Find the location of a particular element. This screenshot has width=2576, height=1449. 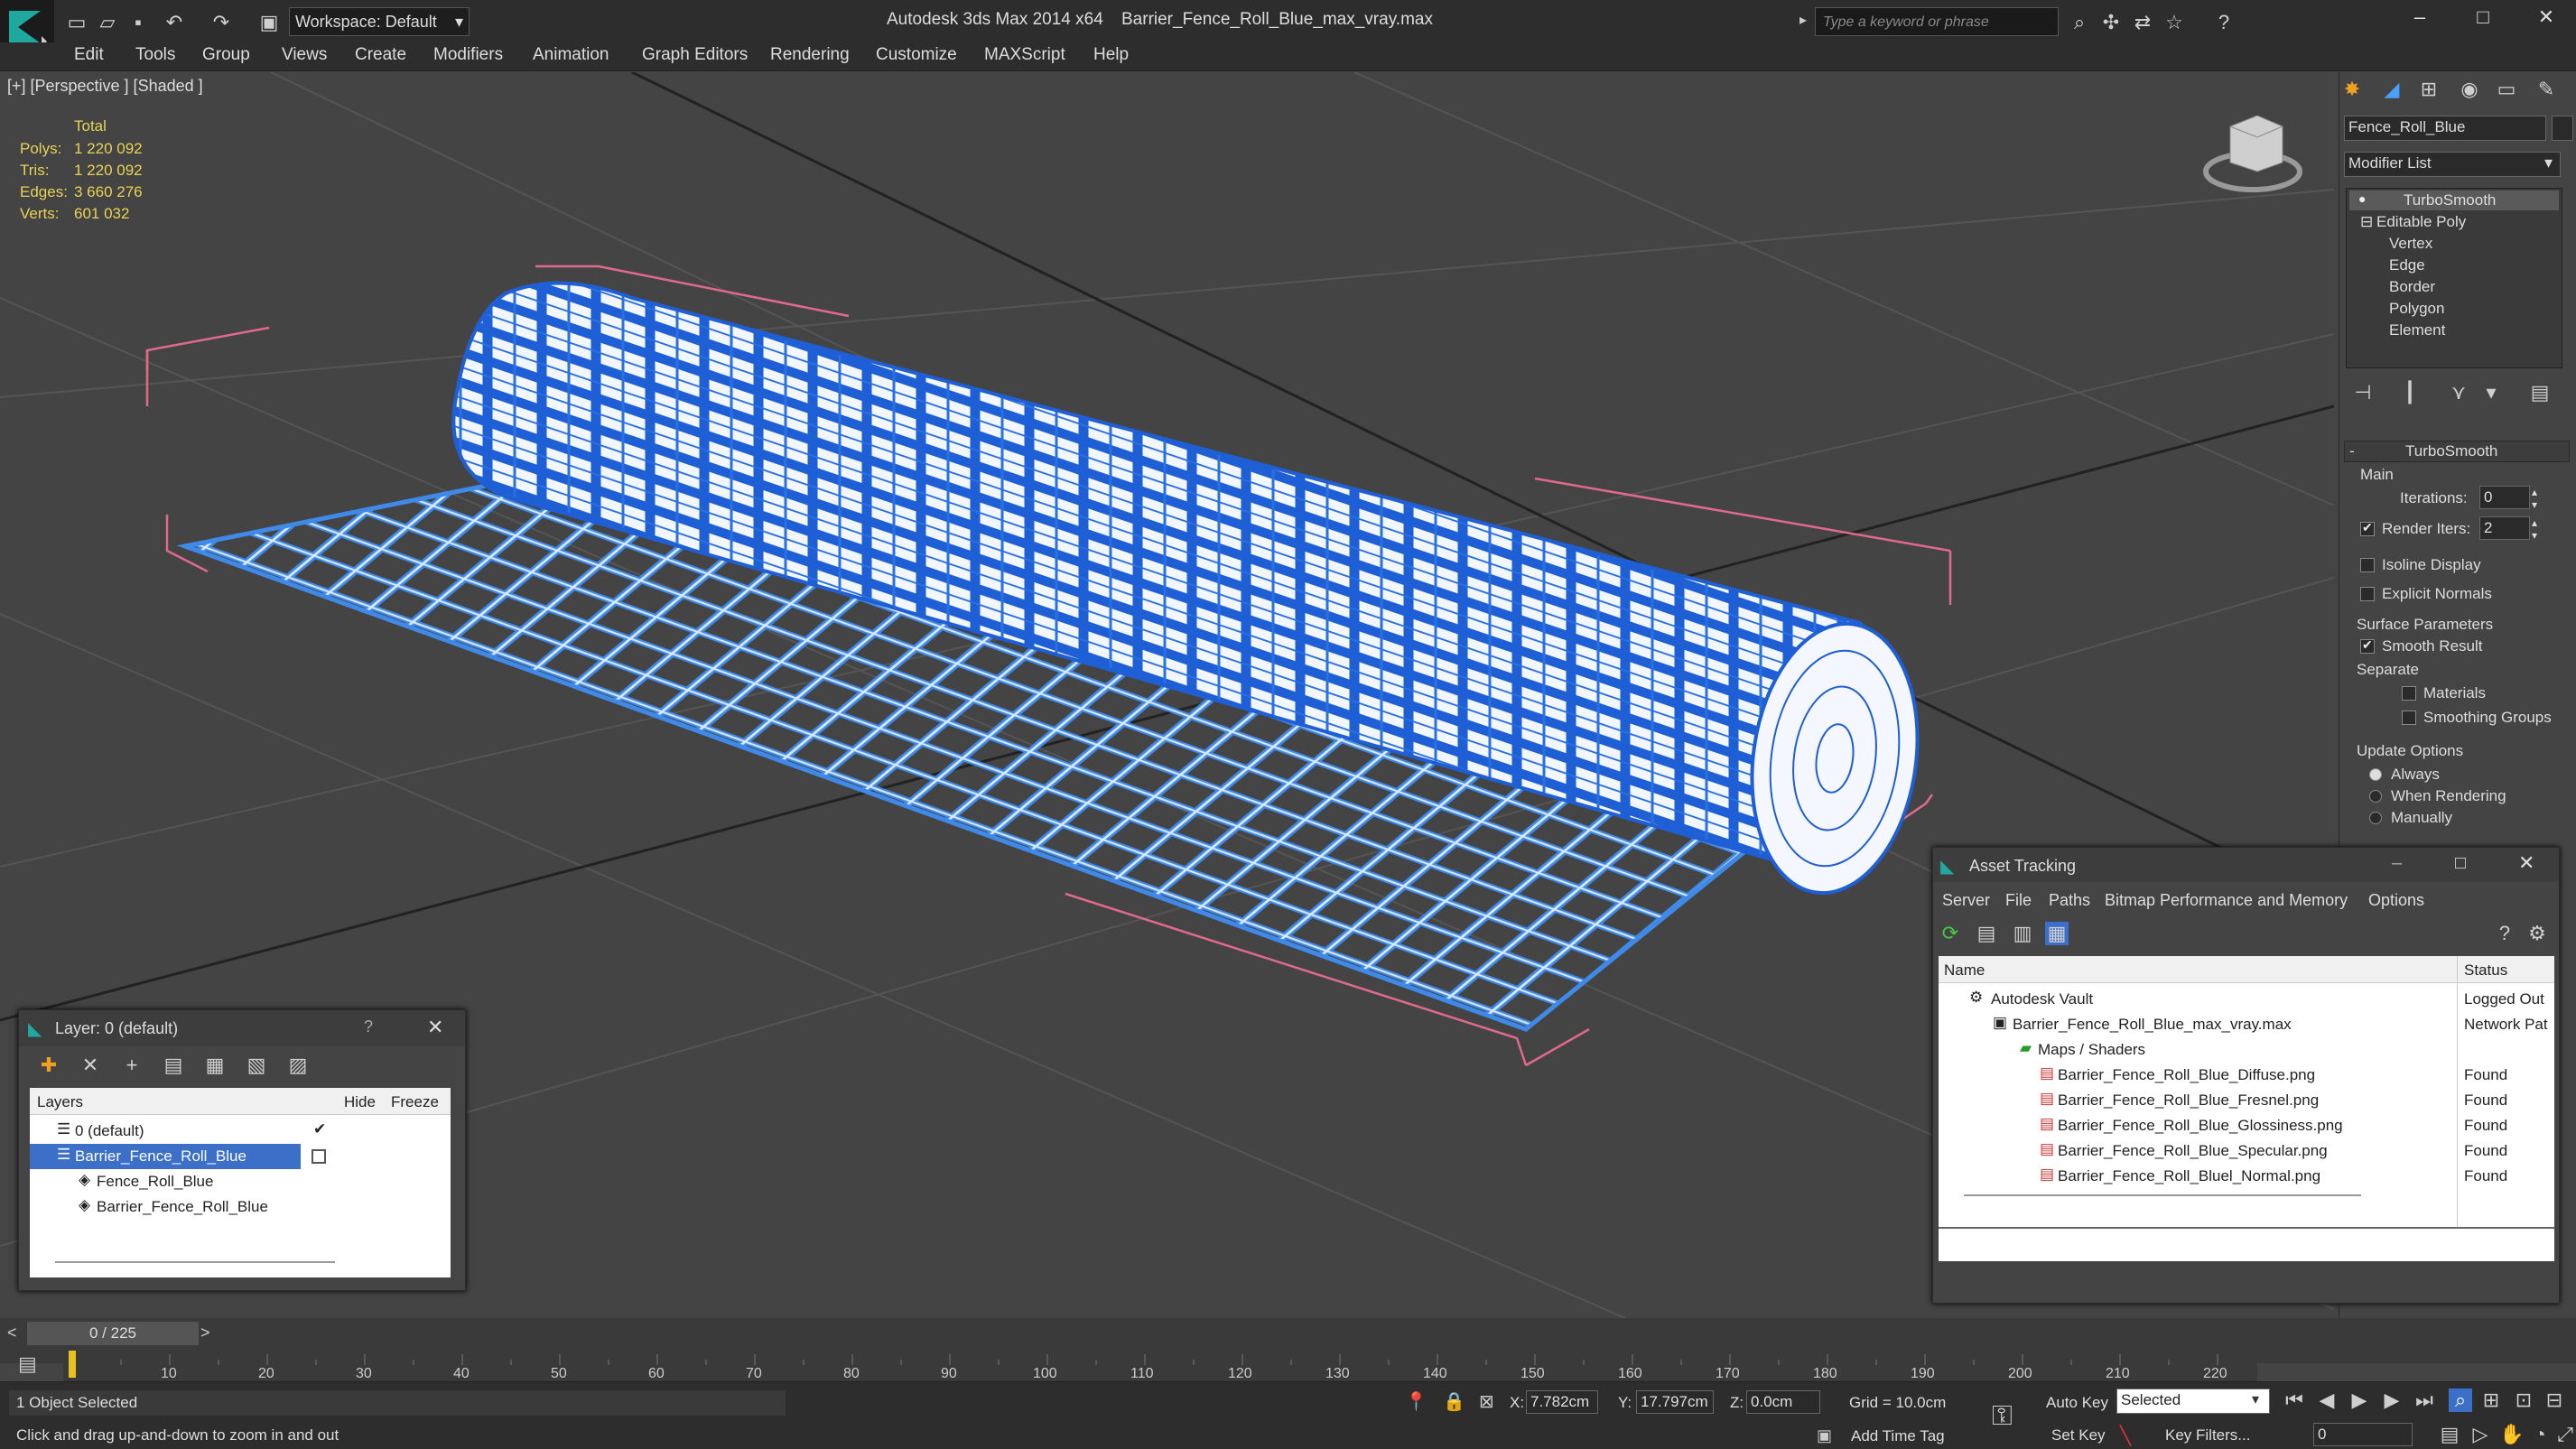

materials-checkbox is located at coordinates (2409, 693).